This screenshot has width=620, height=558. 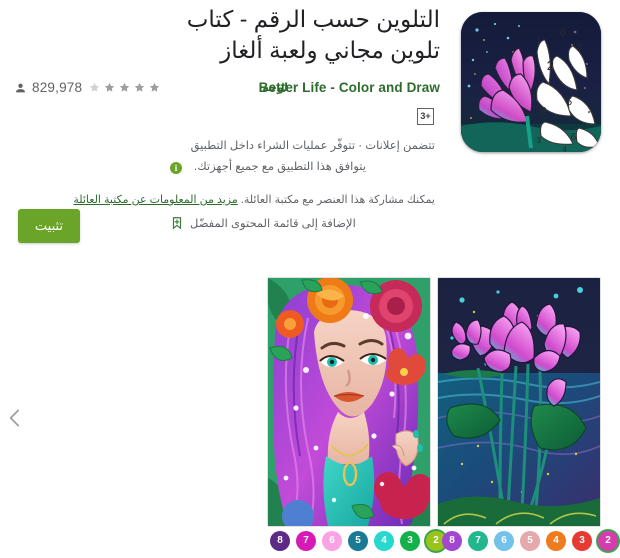 I want to click on installs-block: 829,978, so click(x=89, y=87).